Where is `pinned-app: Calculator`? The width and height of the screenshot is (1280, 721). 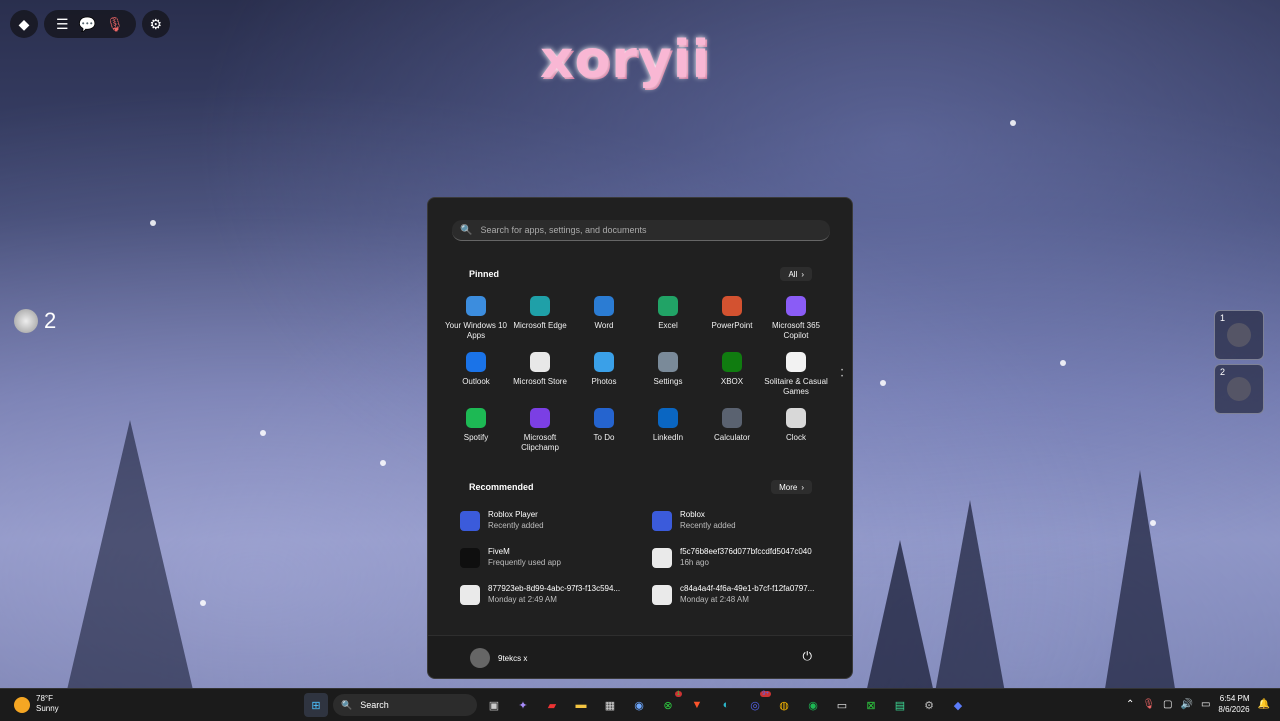
pinned-app: Calculator is located at coordinates (732, 436).